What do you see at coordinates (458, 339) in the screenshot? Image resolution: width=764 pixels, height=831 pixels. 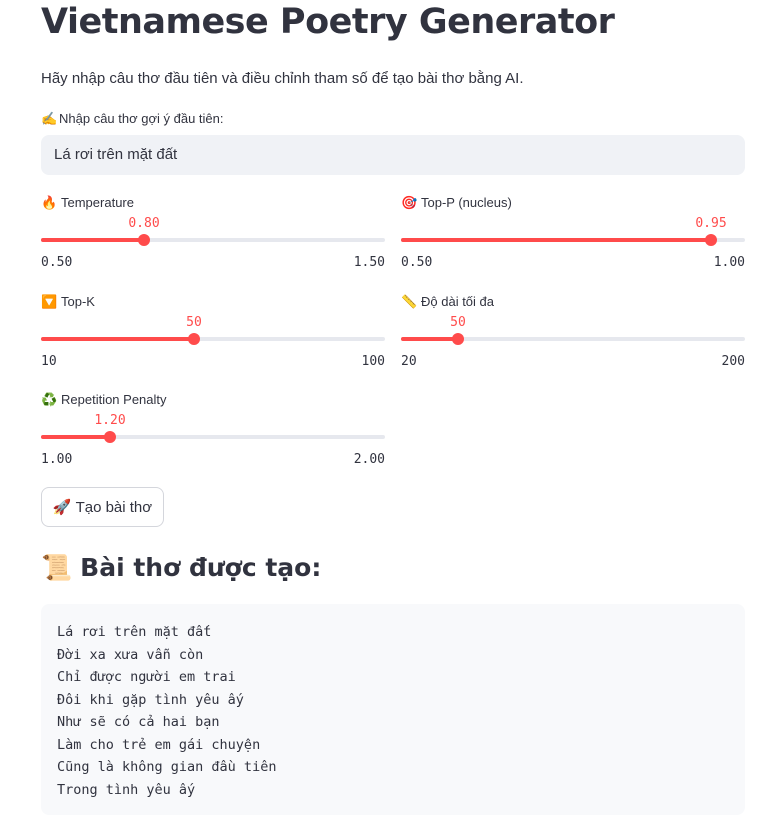 I see `max-length-thumb` at bounding box center [458, 339].